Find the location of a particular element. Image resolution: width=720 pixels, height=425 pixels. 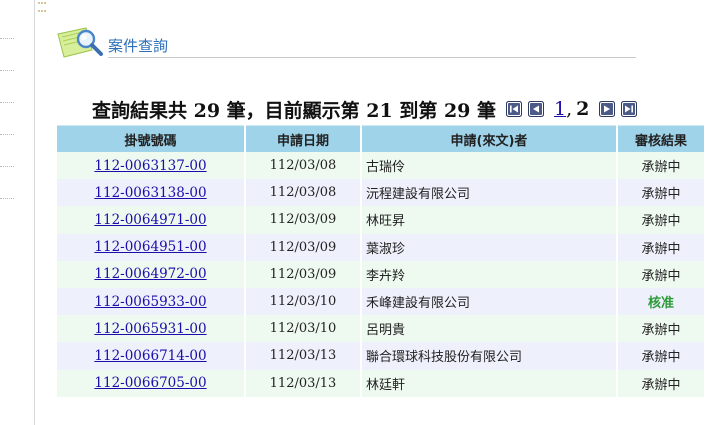

case-number-cell: 112-0064972-00 is located at coordinates (150, 274).